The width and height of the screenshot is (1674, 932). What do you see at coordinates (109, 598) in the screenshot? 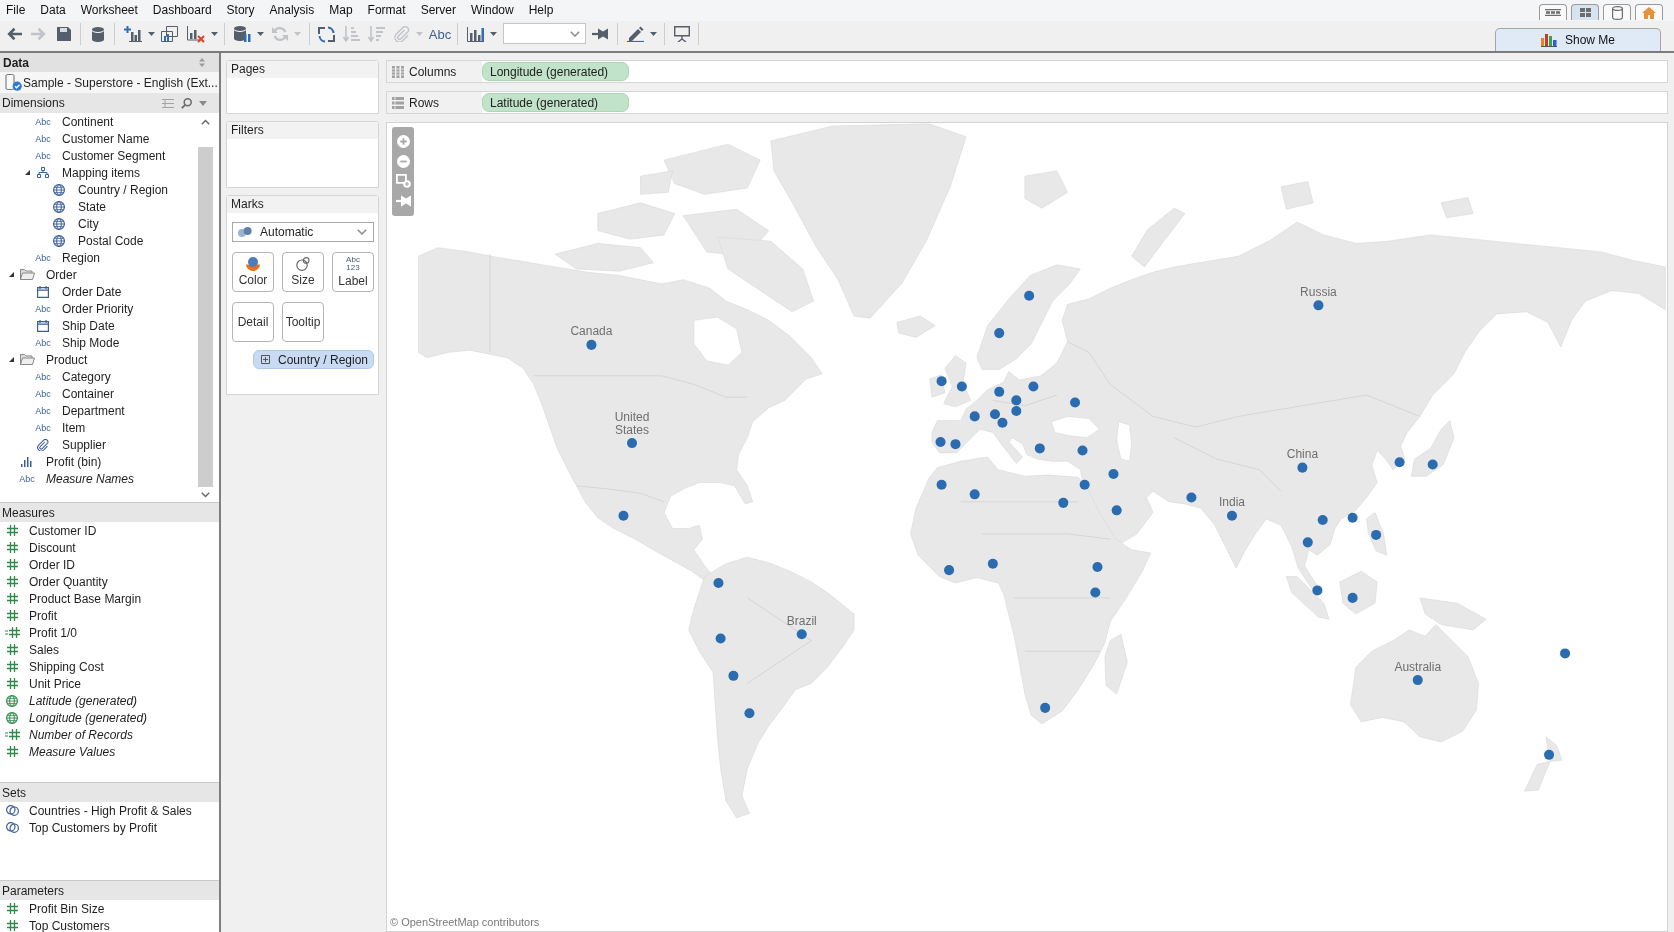
I see `field-item: Product Base Margin` at bounding box center [109, 598].